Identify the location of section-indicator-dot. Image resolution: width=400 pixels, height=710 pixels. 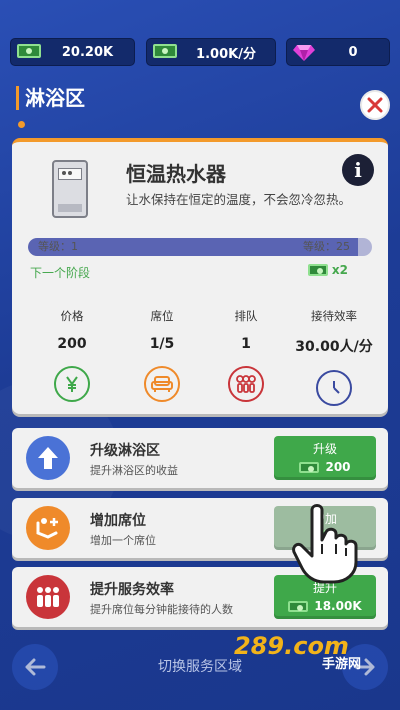
(21, 124).